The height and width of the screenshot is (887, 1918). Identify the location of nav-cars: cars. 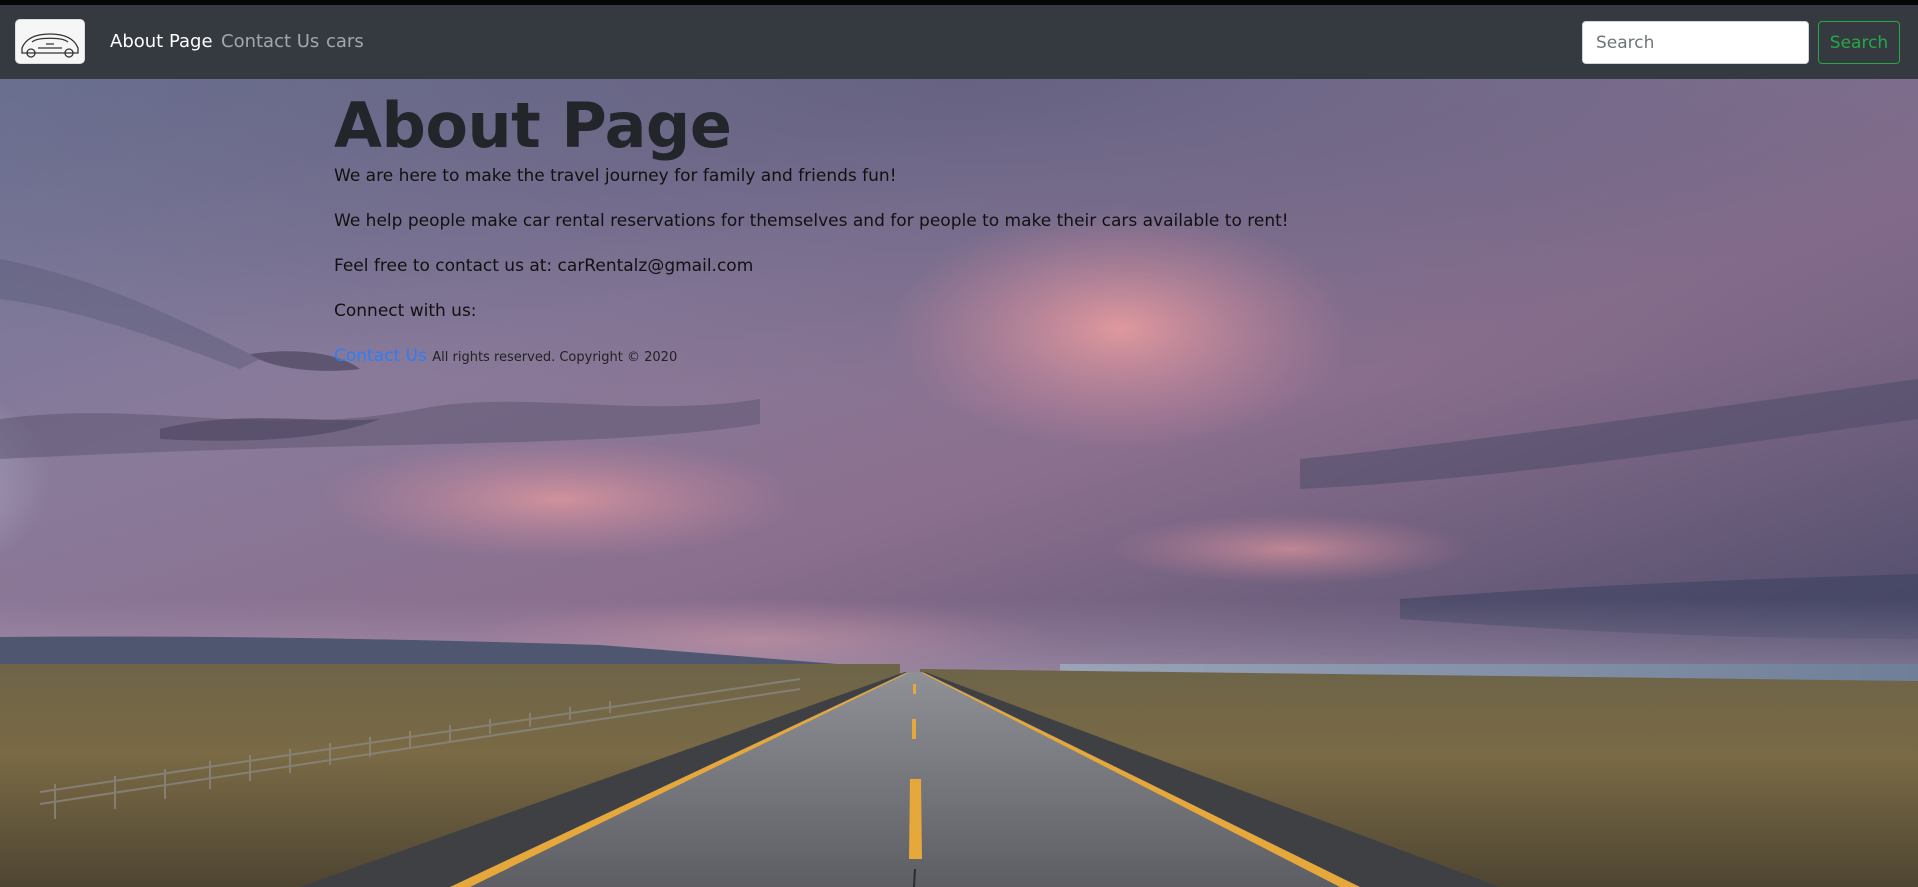
(345, 42).